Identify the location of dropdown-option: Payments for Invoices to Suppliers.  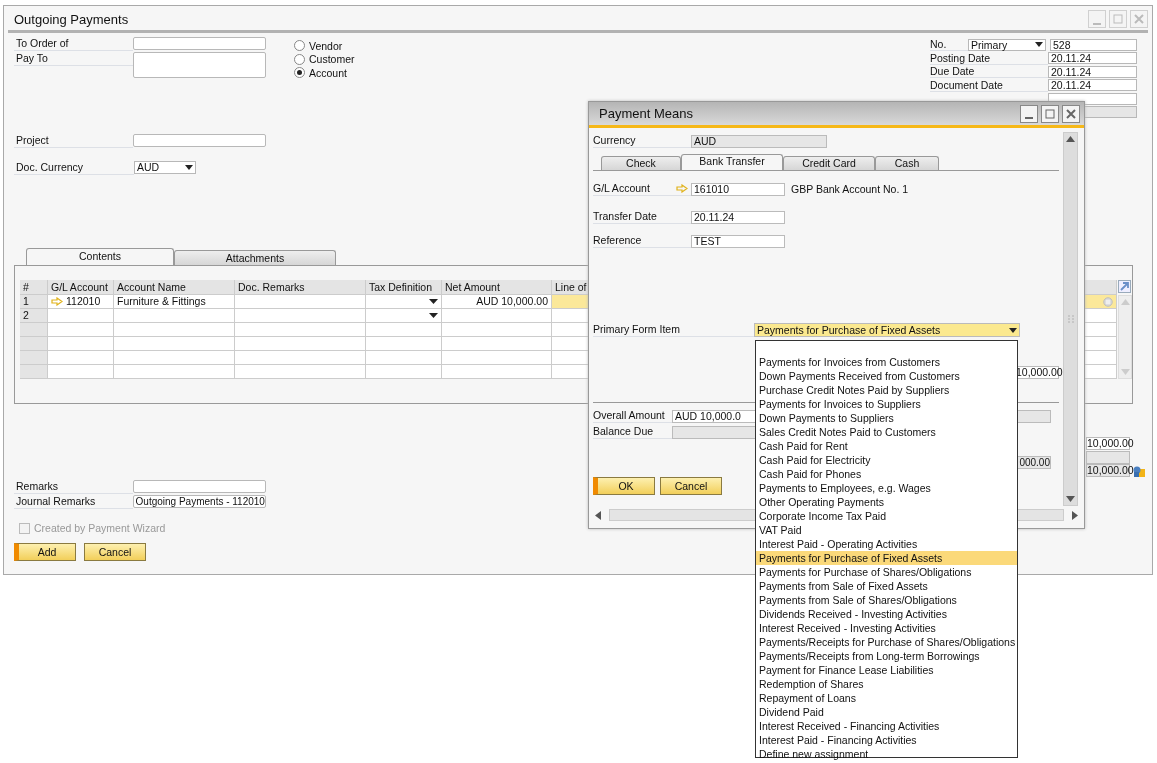
(886, 404).